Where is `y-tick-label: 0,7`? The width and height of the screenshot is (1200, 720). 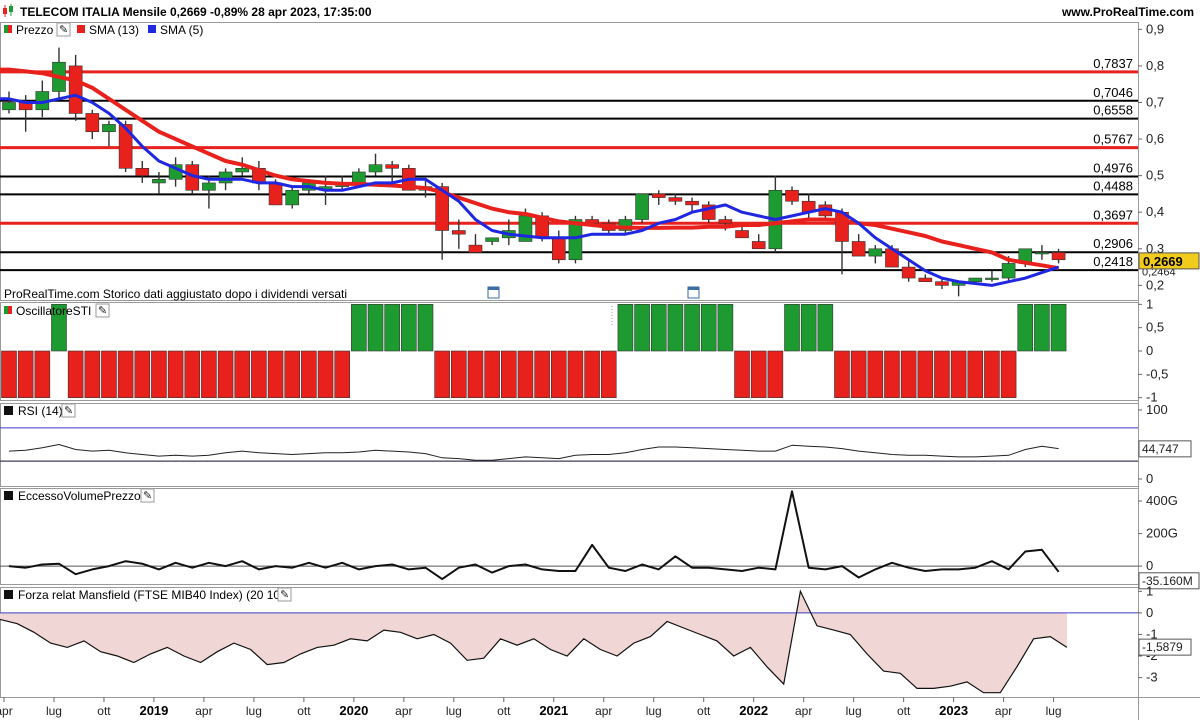 y-tick-label: 0,7 is located at coordinates (1155, 101).